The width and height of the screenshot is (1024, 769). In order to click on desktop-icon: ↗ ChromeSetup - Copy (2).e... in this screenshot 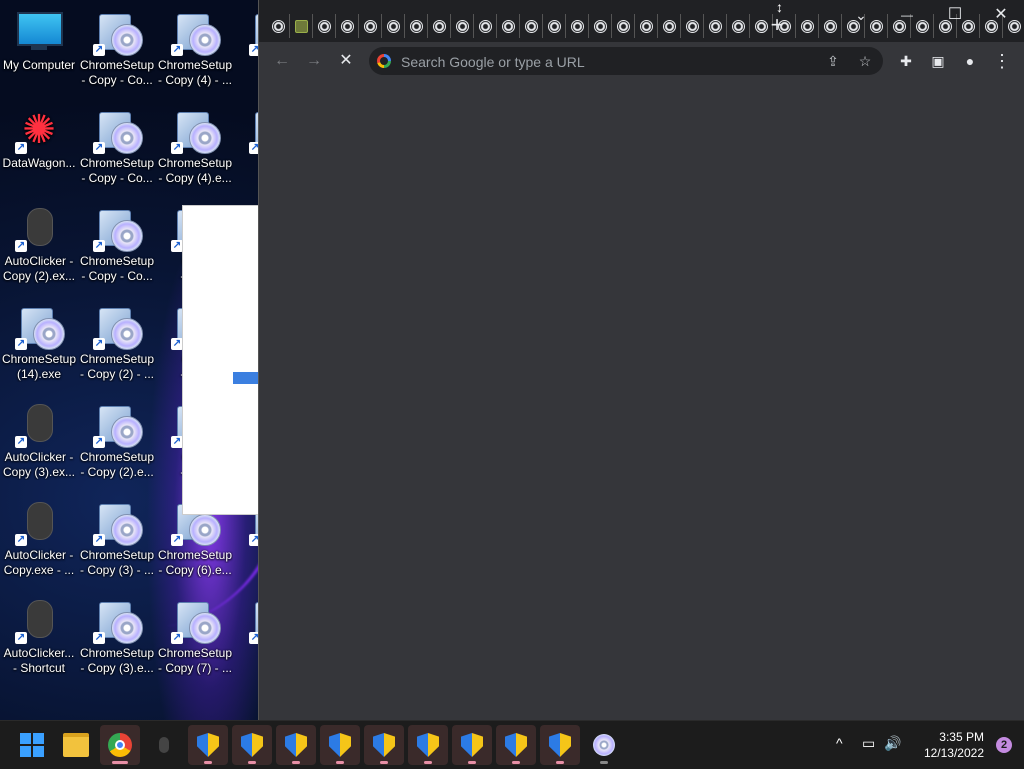, I will do `click(117, 438)`.